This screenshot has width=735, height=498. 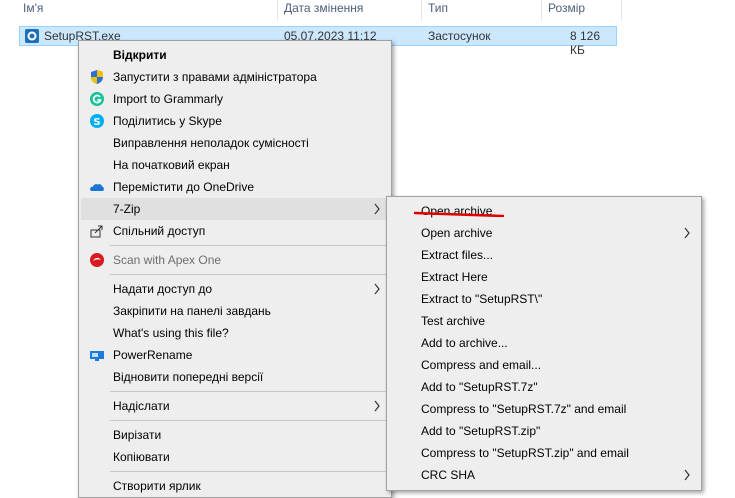 I want to click on share-icon, so click(x=96, y=231).